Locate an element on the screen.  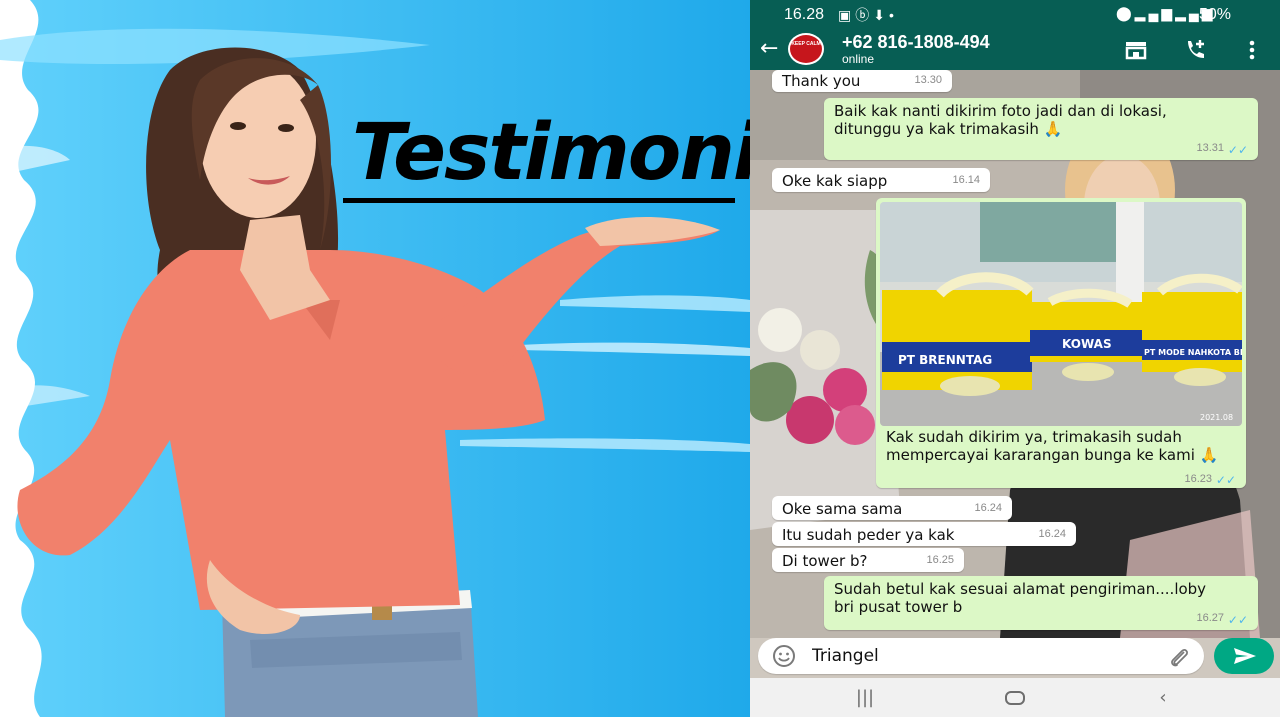
contact-status: online is located at coordinates (858, 59).